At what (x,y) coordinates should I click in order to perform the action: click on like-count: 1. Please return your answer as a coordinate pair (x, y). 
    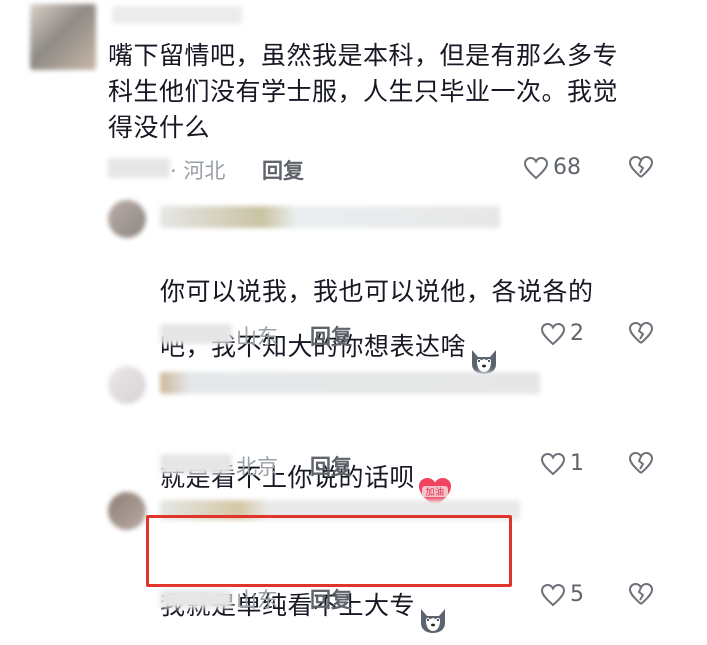
    Looking at the image, I should click on (577, 463).